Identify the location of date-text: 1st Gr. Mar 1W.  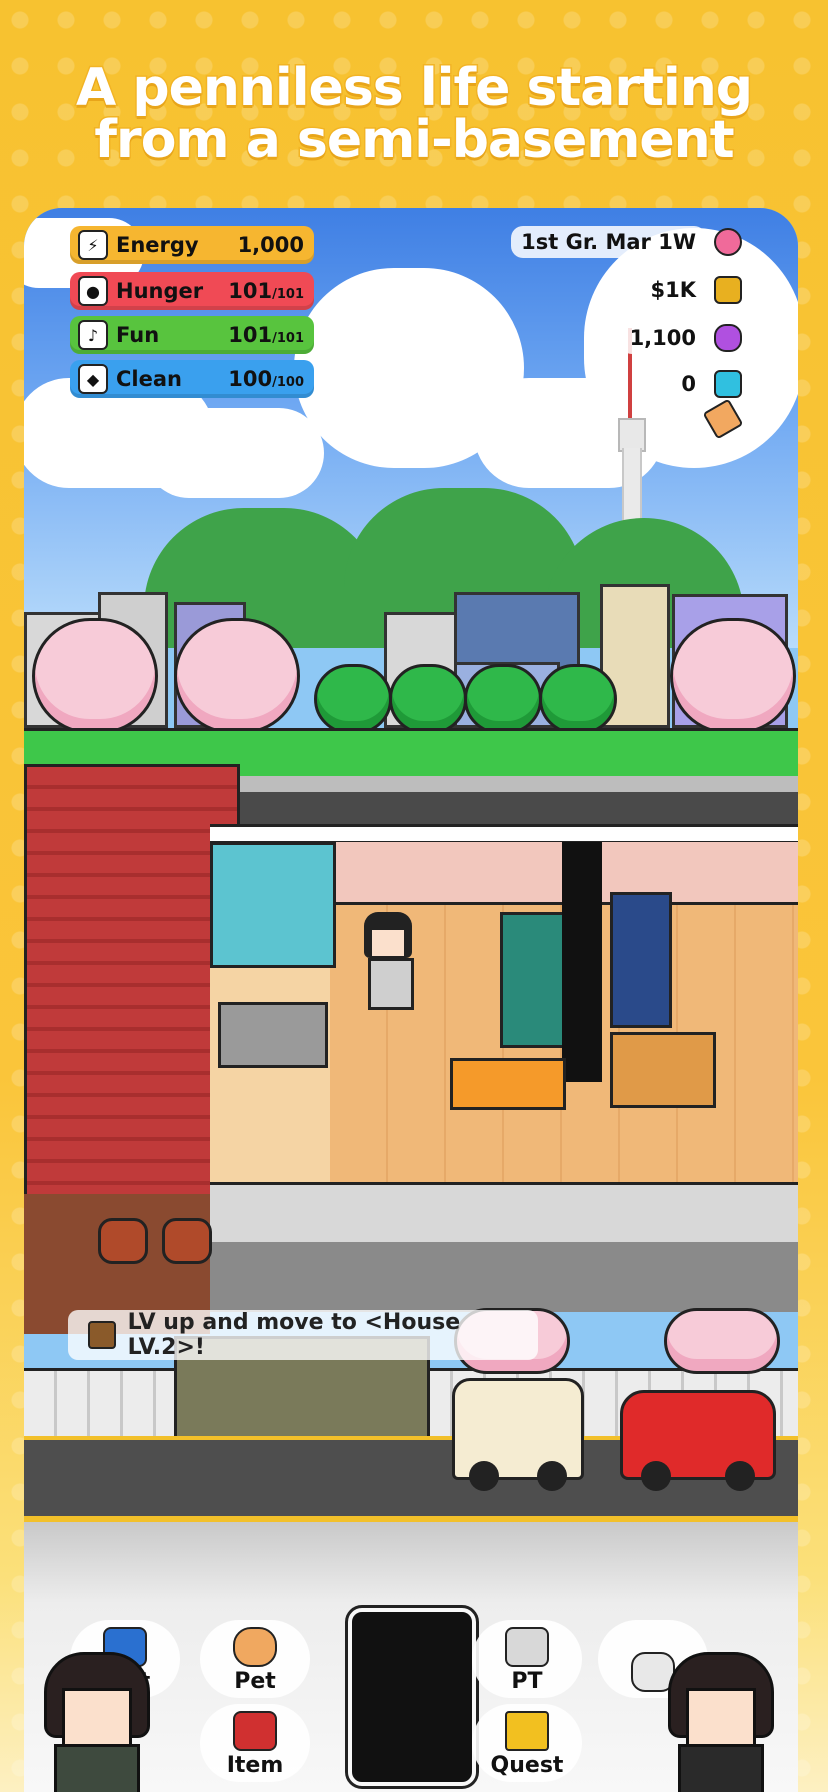
(608, 242).